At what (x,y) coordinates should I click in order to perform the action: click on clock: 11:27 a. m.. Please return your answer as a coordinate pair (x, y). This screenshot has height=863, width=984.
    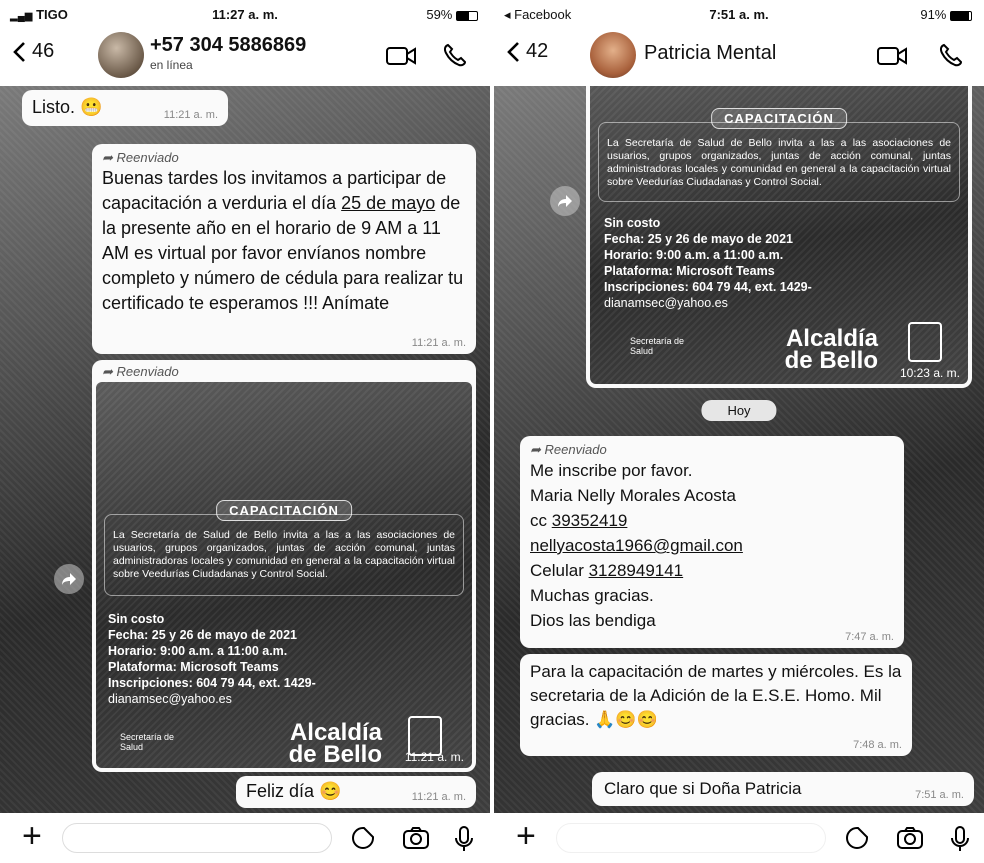
    Looking at the image, I should click on (245, 14).